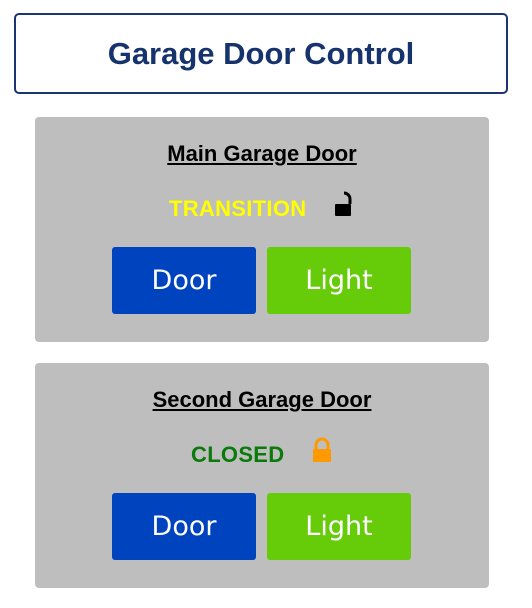  I want to click on status-row: TRANSITION, so click(262, 208).